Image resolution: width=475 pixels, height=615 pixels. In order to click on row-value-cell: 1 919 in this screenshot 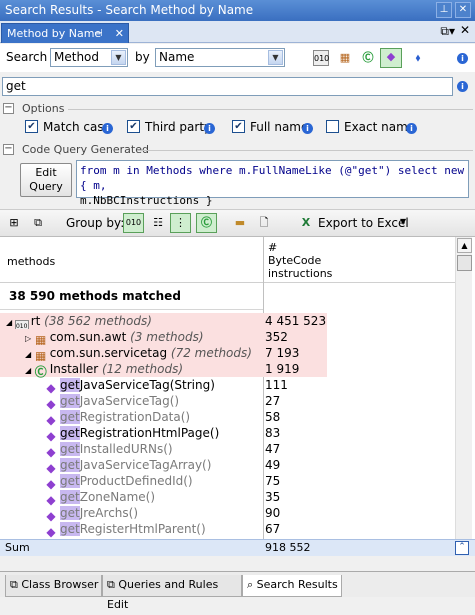, I will do `click(282, 369)`.